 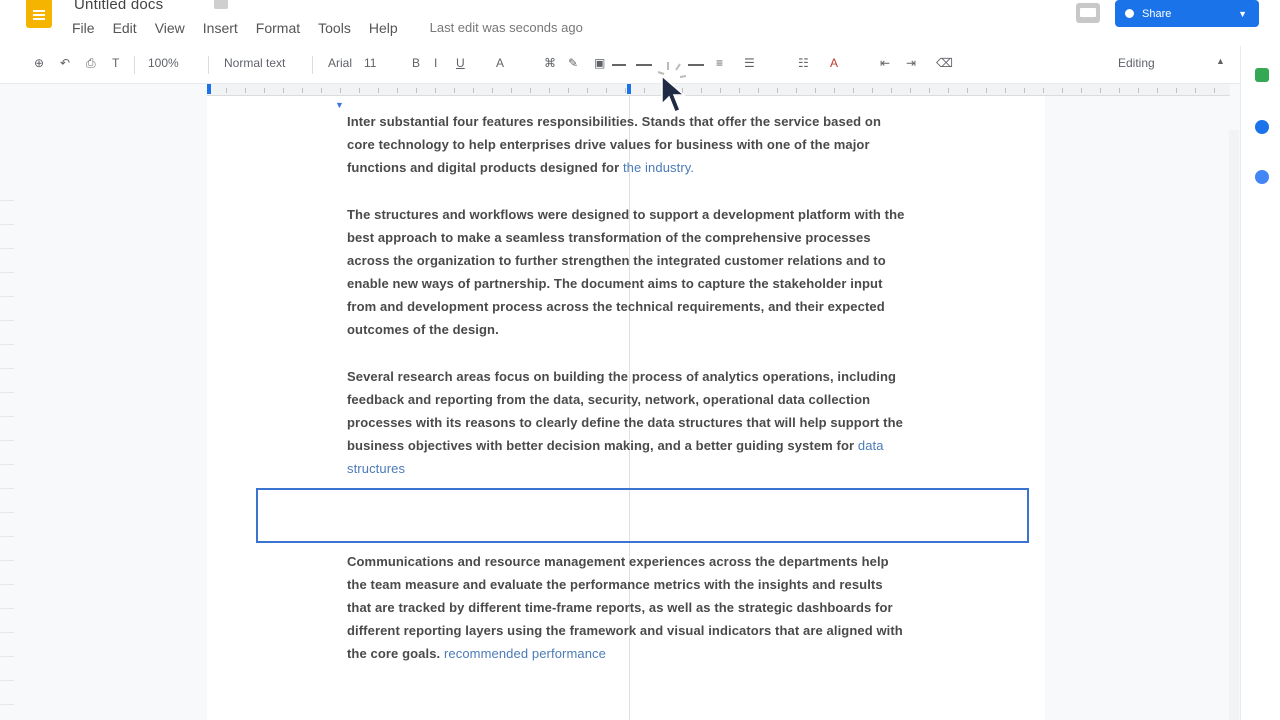 What do you see at coordinates (39, 63) in the screenshot?
I see `search-menus-icon: ⊕` at bounding box center [39, 63].